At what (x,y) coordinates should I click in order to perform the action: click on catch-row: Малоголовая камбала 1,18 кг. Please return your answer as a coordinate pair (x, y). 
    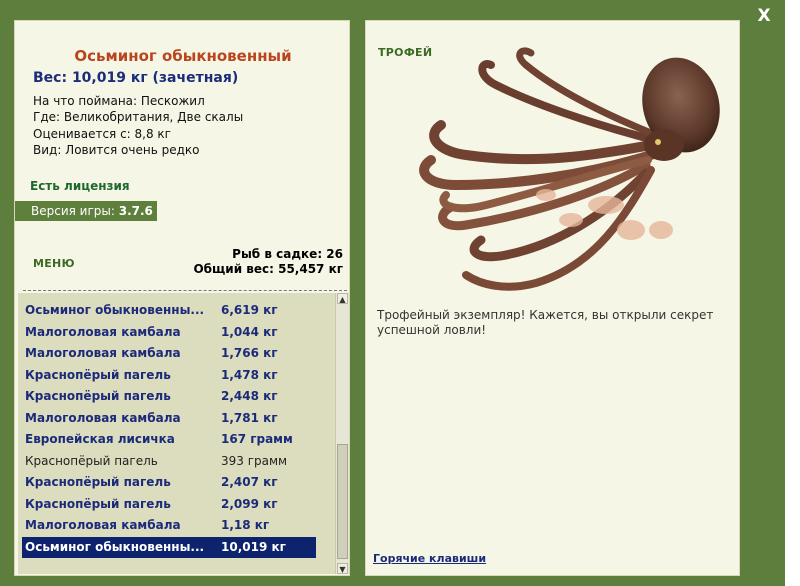
    Looking at the image, I should click on (169, 525).